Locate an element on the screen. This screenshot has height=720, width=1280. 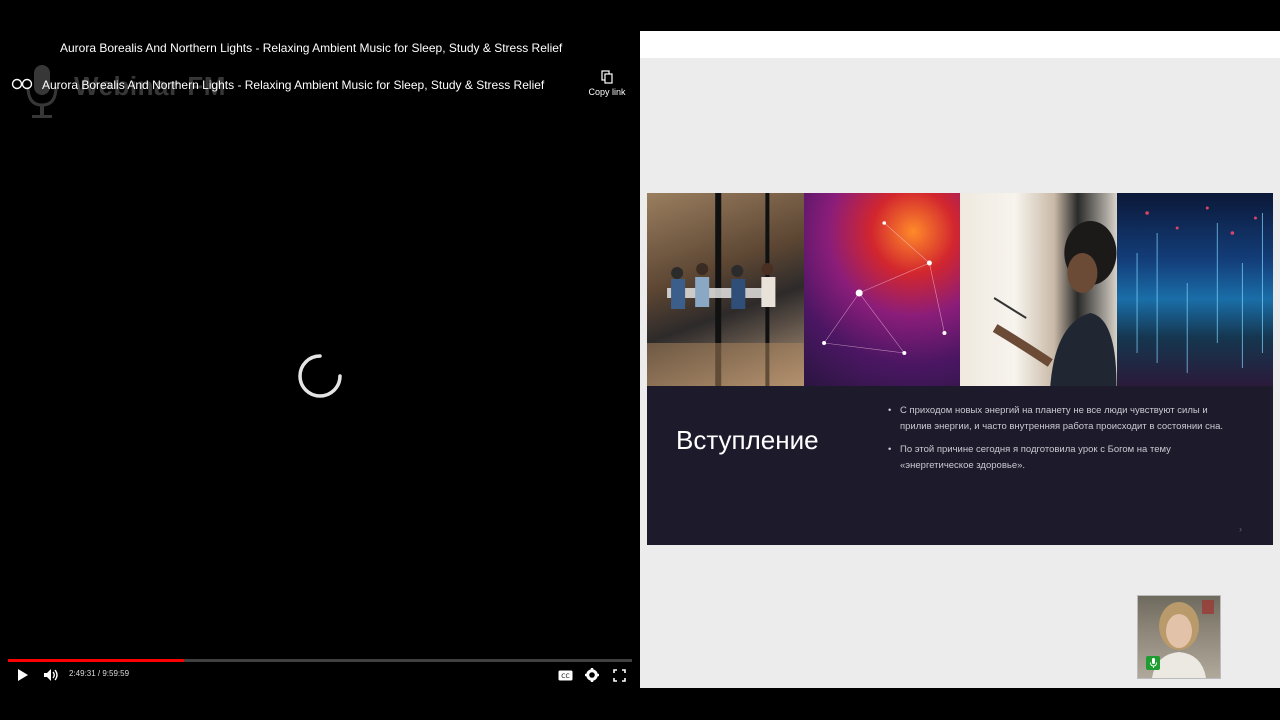
copy-link-button: Copy link is located at coordinates (607, 83).